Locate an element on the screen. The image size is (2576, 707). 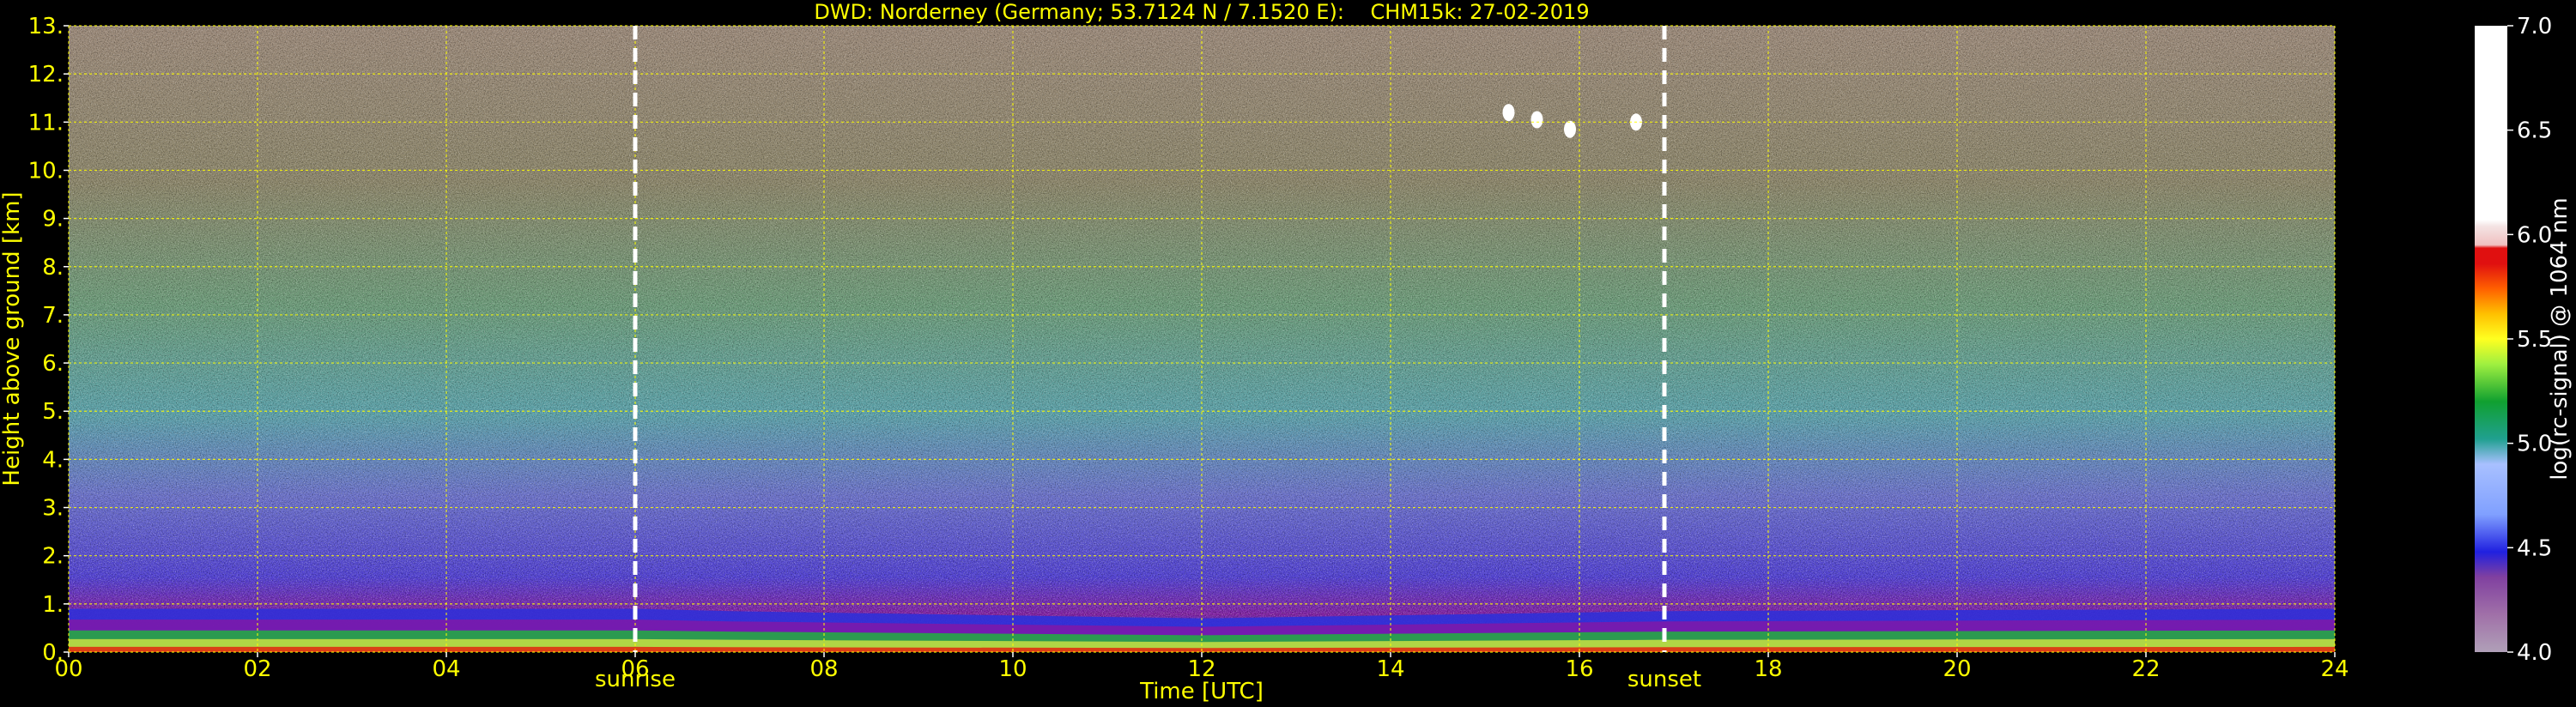
colorbar-label: log(rc-signal) @ 1064 nm is located at coordinates (2560, 338).